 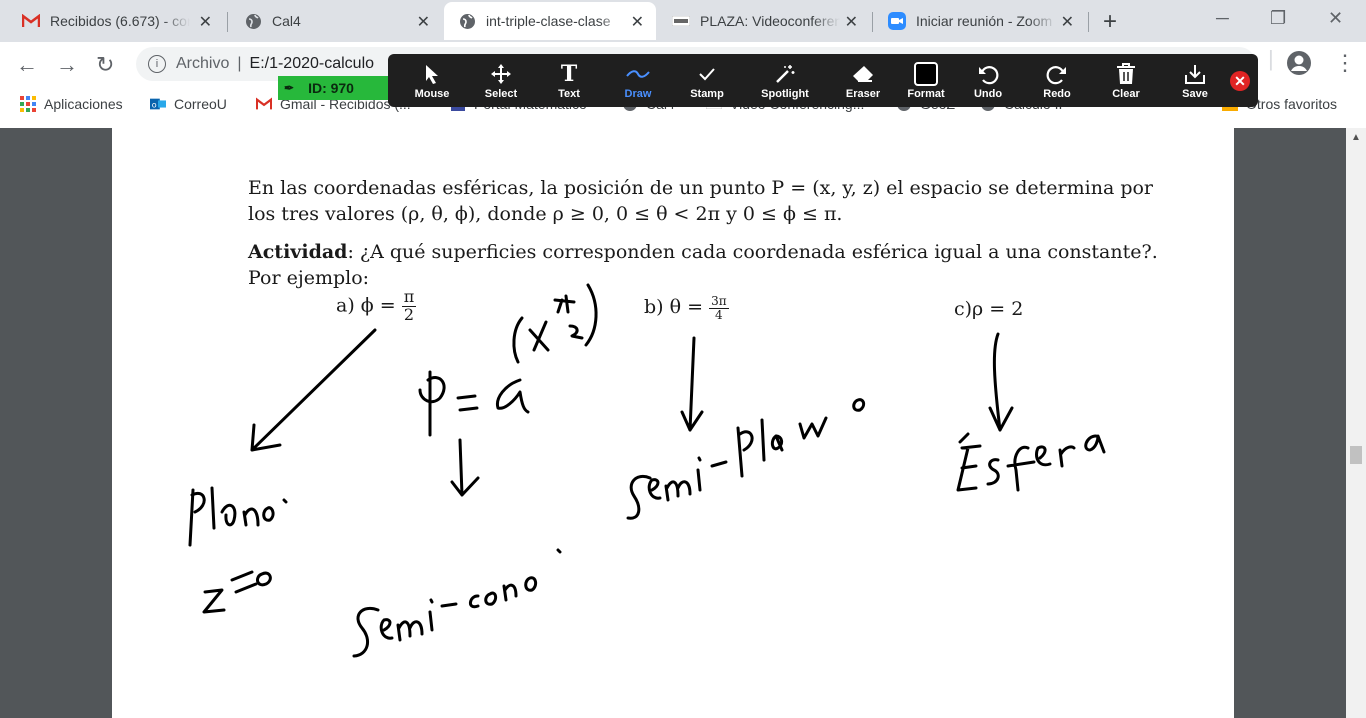 What do you see at coordinates (83, 104) in the screenshot?
I see `bookmark-label: Aplicaciones` at bounding box center [83, 104].